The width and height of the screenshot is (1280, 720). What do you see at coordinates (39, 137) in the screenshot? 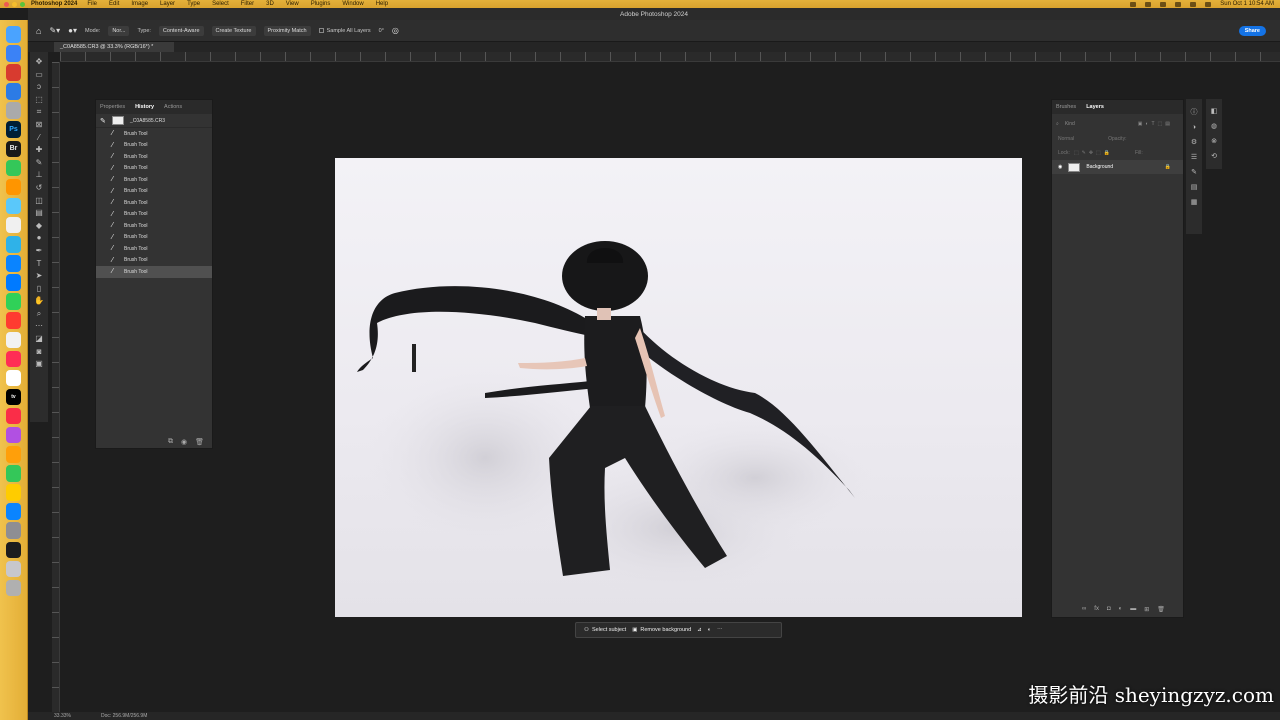
I see `eyedropper-tool-icon: ⁄` at bounding box center [39, 137].